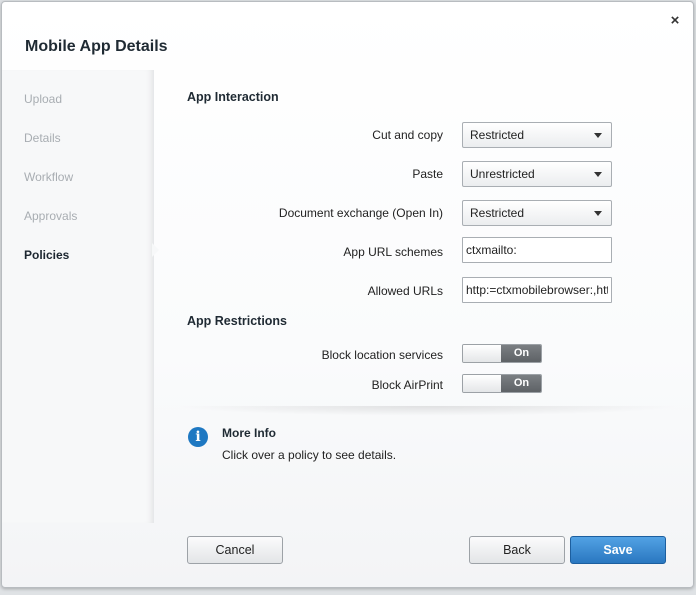 The height and width of the screenshot is (595, 696). Describe the element at coordinates (198, 437) in the screenshot. I see `info-icon: i` at that location.